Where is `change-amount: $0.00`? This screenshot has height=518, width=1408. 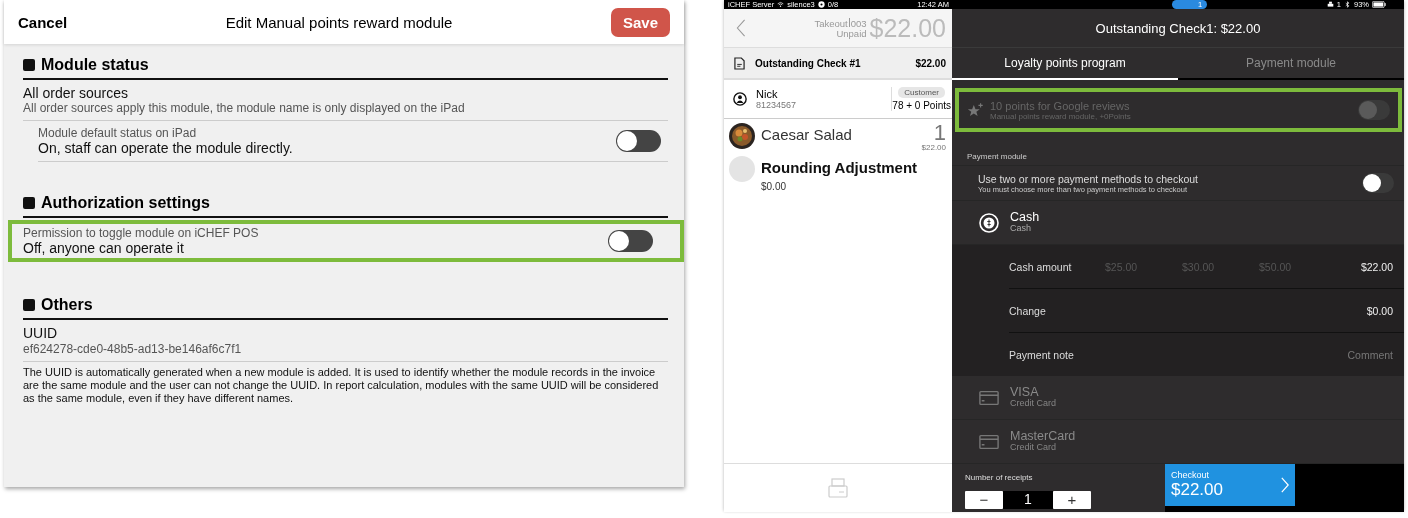
change-amount: $0.00 is located at coordinates (1379, 310).